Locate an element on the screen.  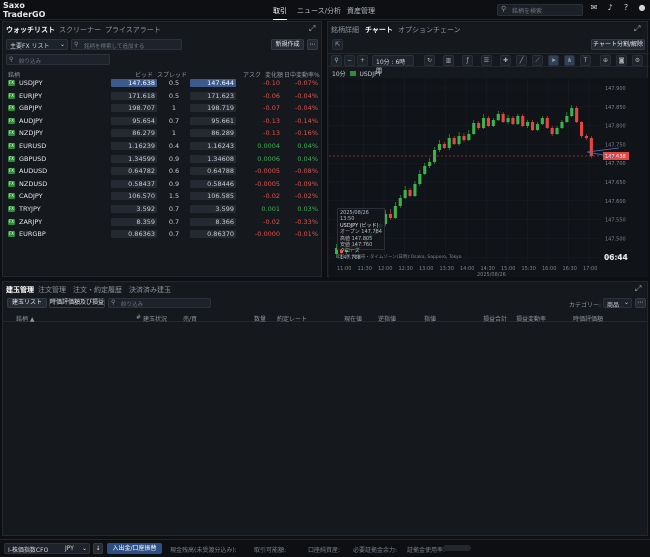
subtab-position-list: 建玉リスト is located at coordinates (27, 303).